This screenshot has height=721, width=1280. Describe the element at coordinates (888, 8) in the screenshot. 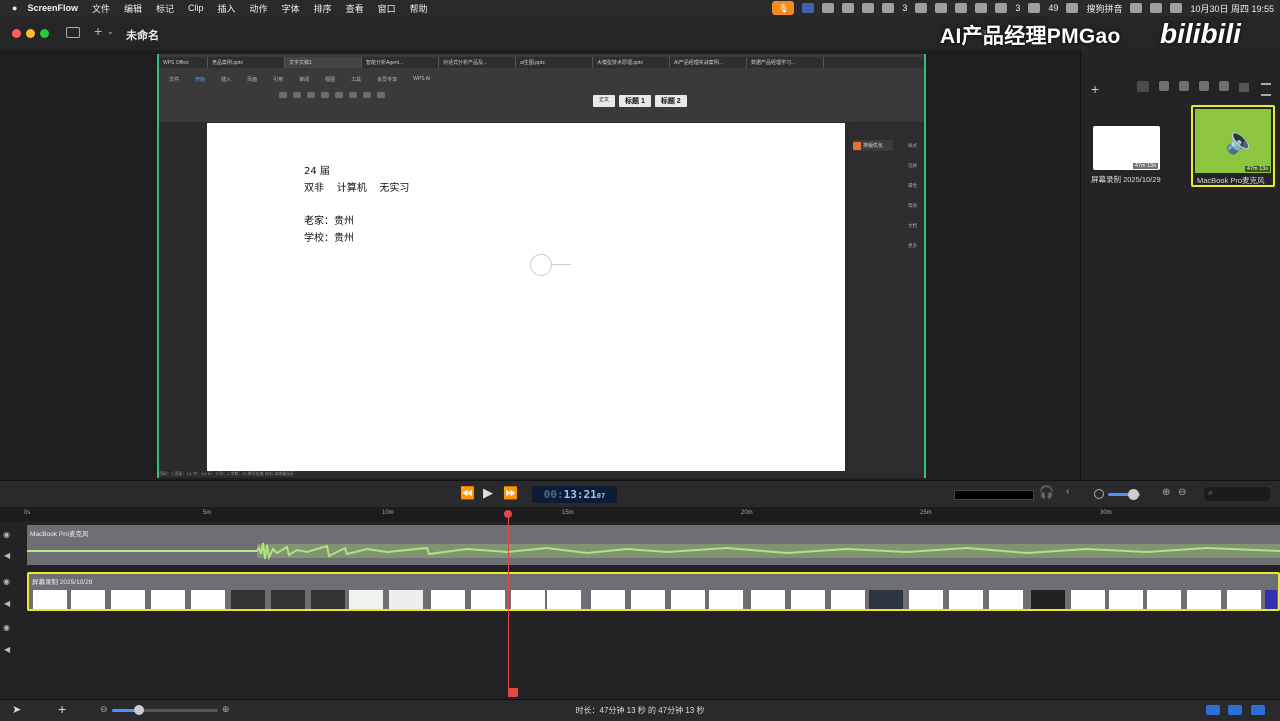

I see `record-icon` at that location.